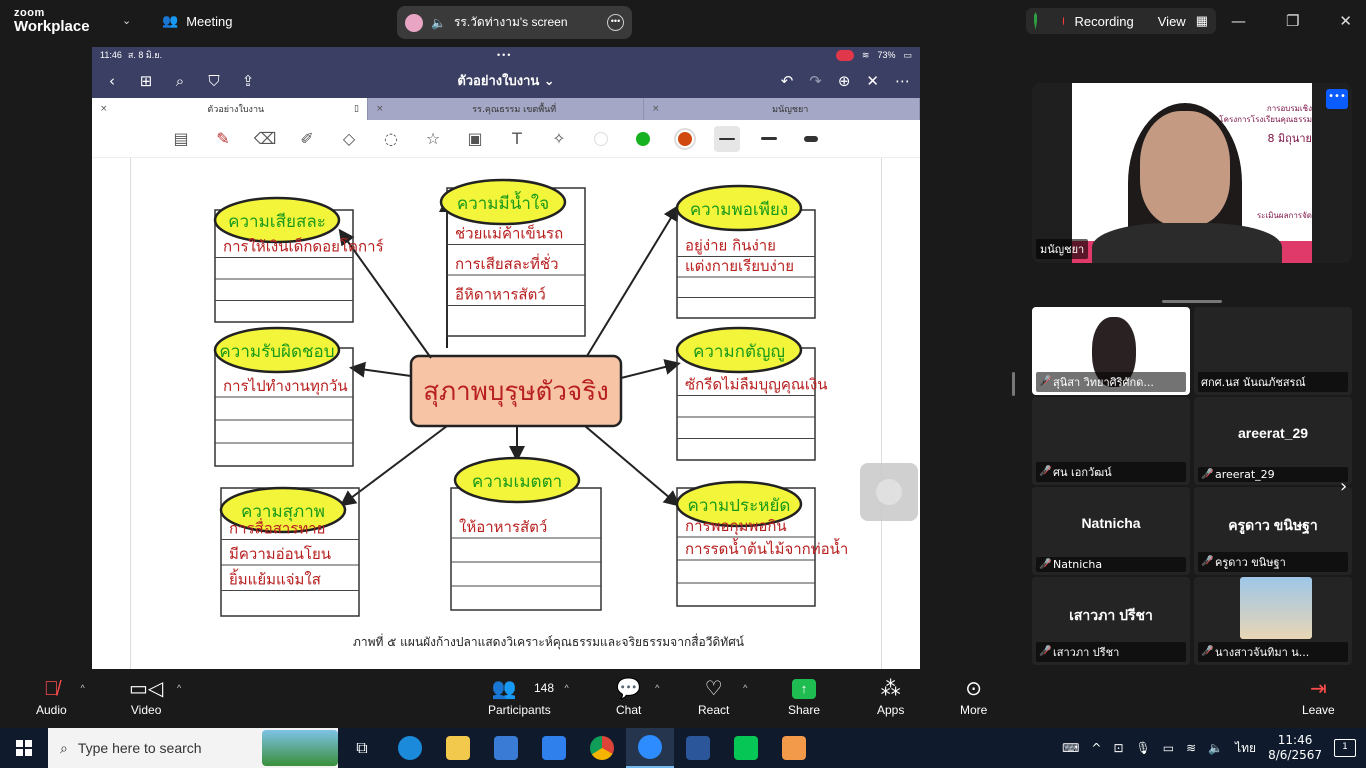  Describe the element at coordinates (1273, 441) in the screenshot. I see `participant-tile: areerat_29 🎤̸ areerat_29` at that location.